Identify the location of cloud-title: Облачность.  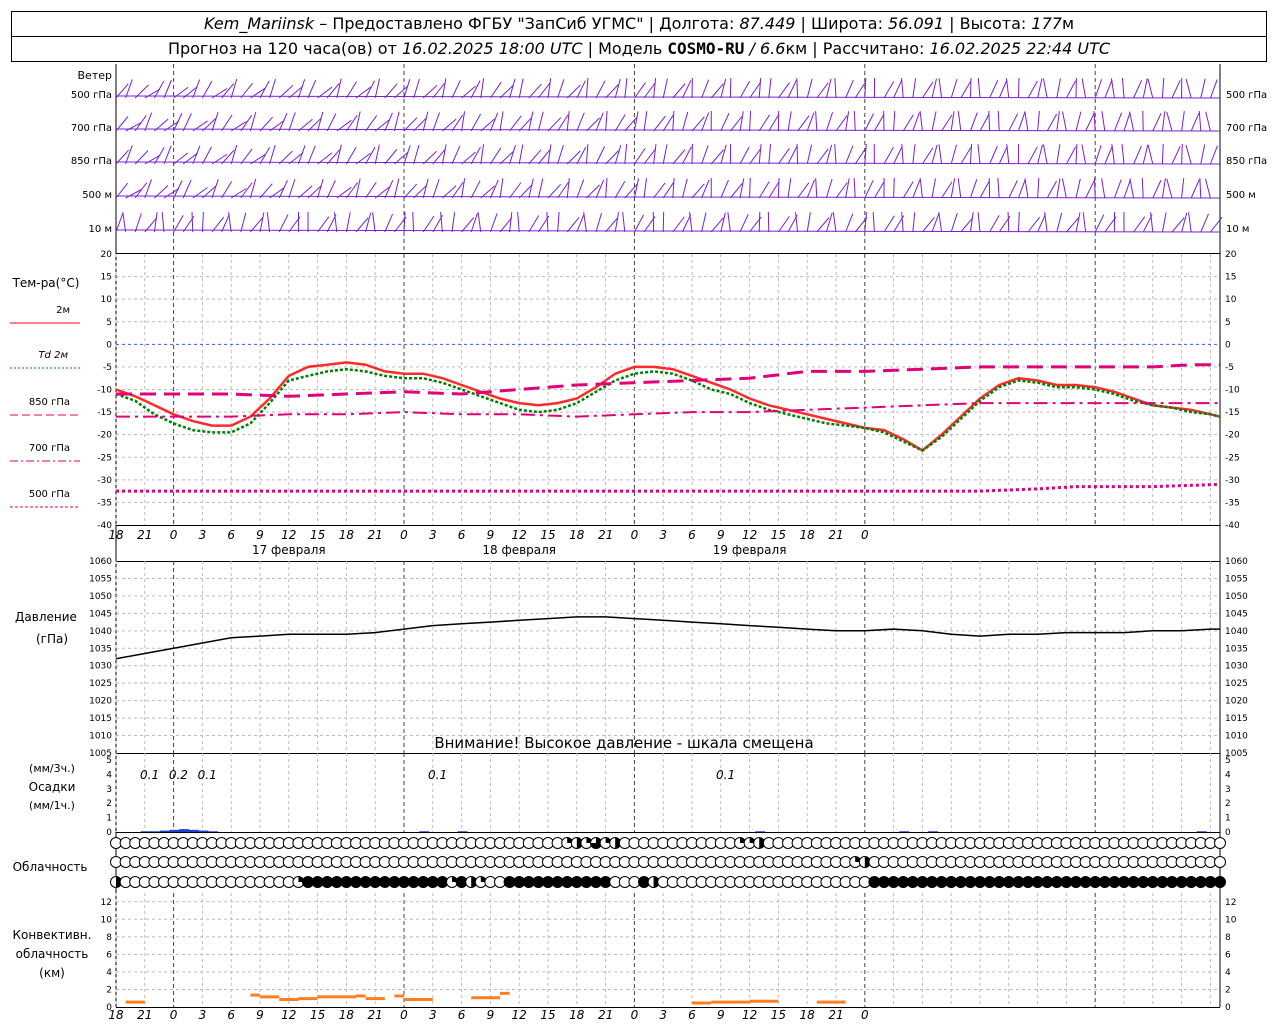
(50, 867).